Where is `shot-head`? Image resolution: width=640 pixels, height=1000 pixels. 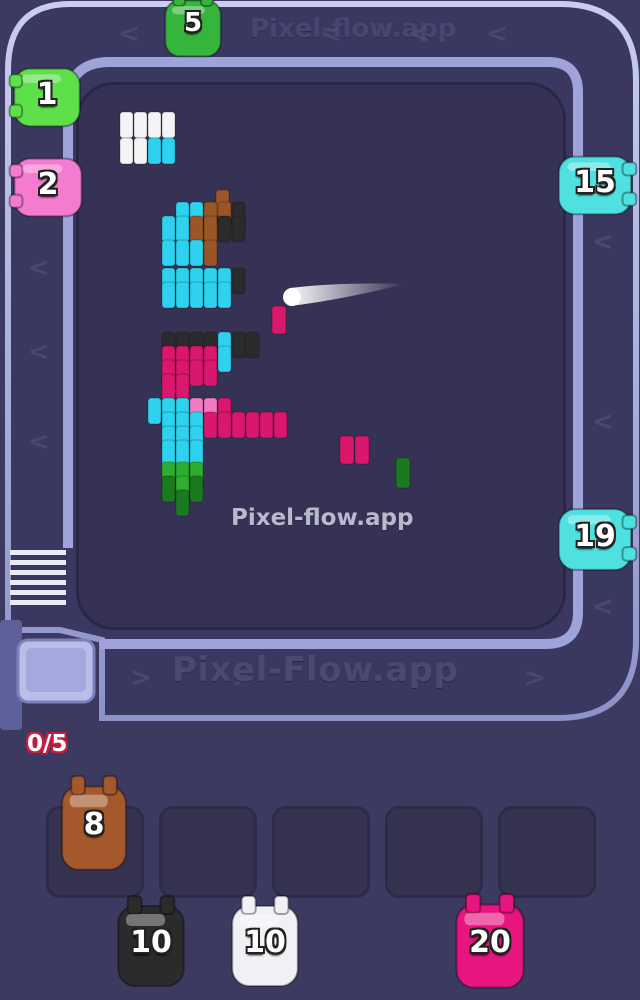
shot-head is located at coordinates (292, 297).